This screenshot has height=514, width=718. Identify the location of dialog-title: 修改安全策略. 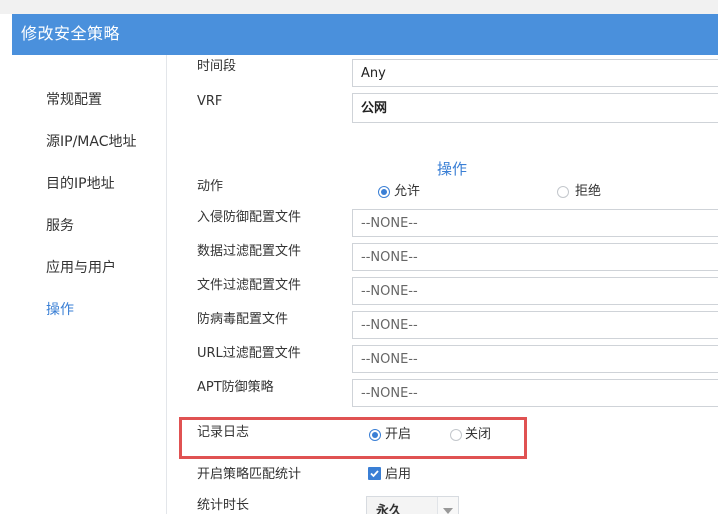
(71, 33).